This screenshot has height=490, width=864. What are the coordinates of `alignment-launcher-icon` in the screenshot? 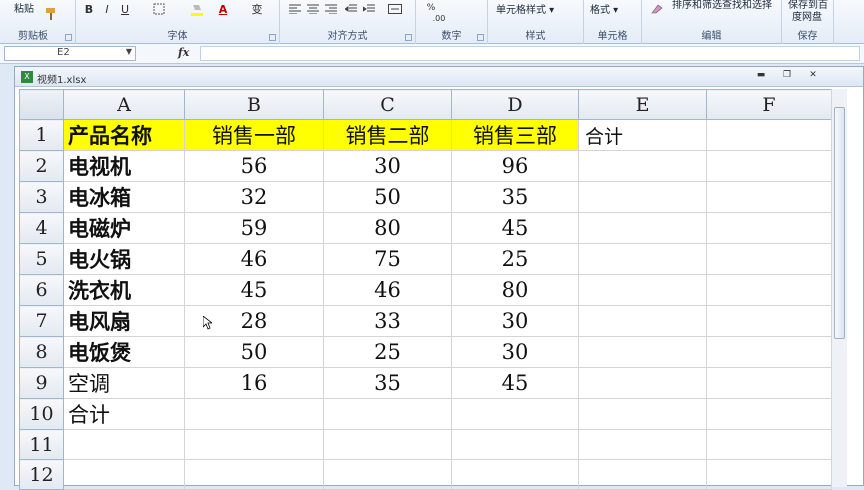 It's located at (408, 37).